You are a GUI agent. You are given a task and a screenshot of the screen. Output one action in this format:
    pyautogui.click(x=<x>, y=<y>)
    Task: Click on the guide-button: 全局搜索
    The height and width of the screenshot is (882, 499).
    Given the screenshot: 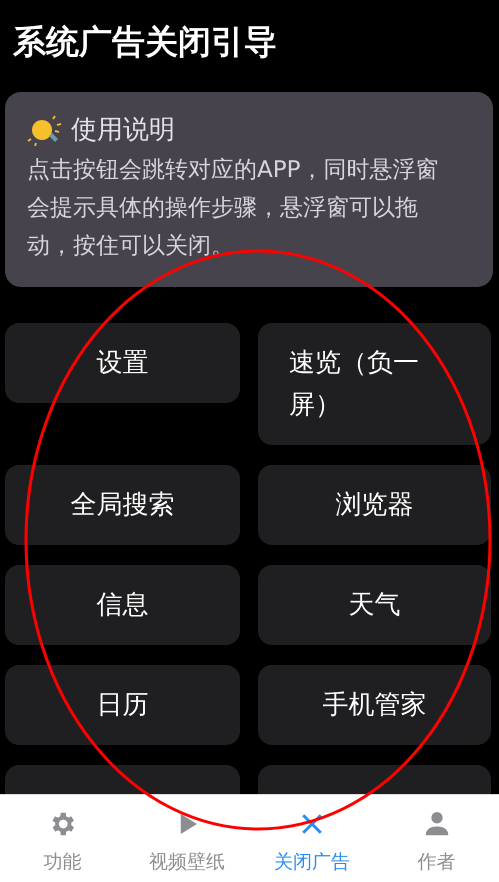 What is the action you would take?
    pyautogui.click(x=122, y=505)
    